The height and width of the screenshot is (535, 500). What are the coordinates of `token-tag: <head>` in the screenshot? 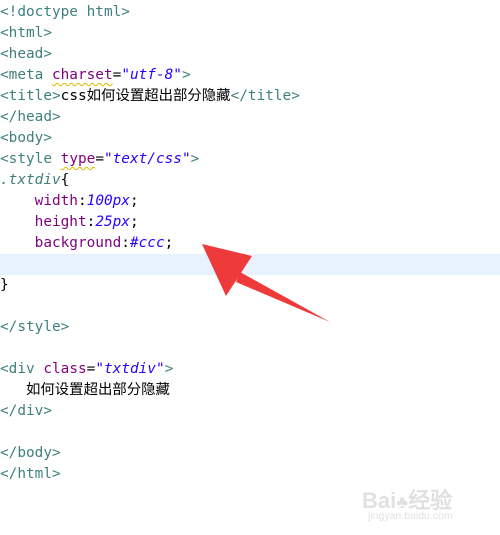 It's located at (26, 54).